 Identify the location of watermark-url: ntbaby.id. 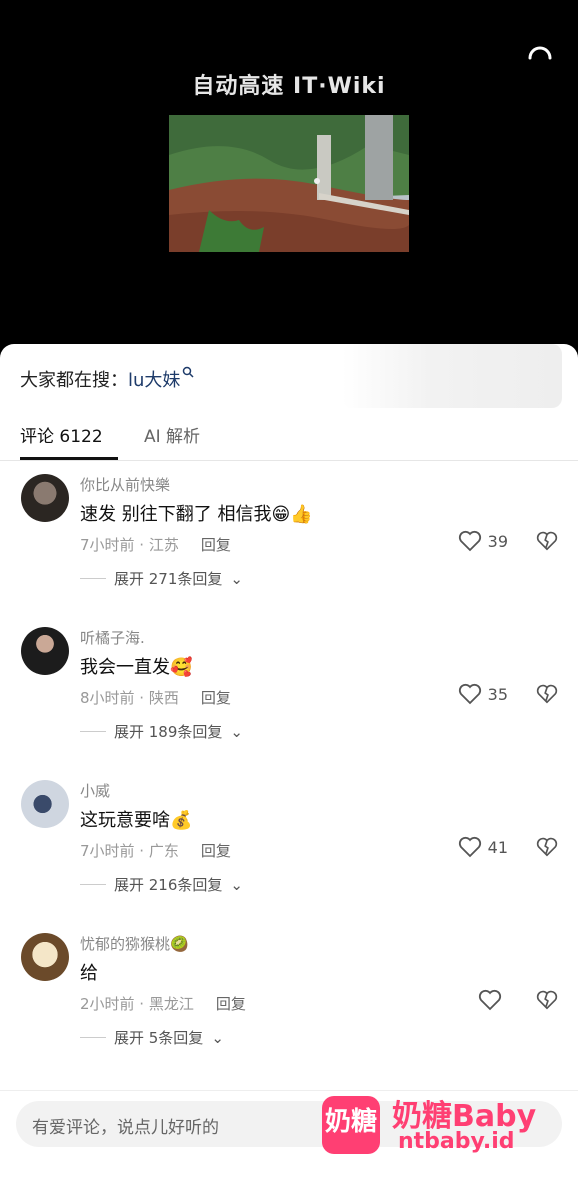
(456, 1141).